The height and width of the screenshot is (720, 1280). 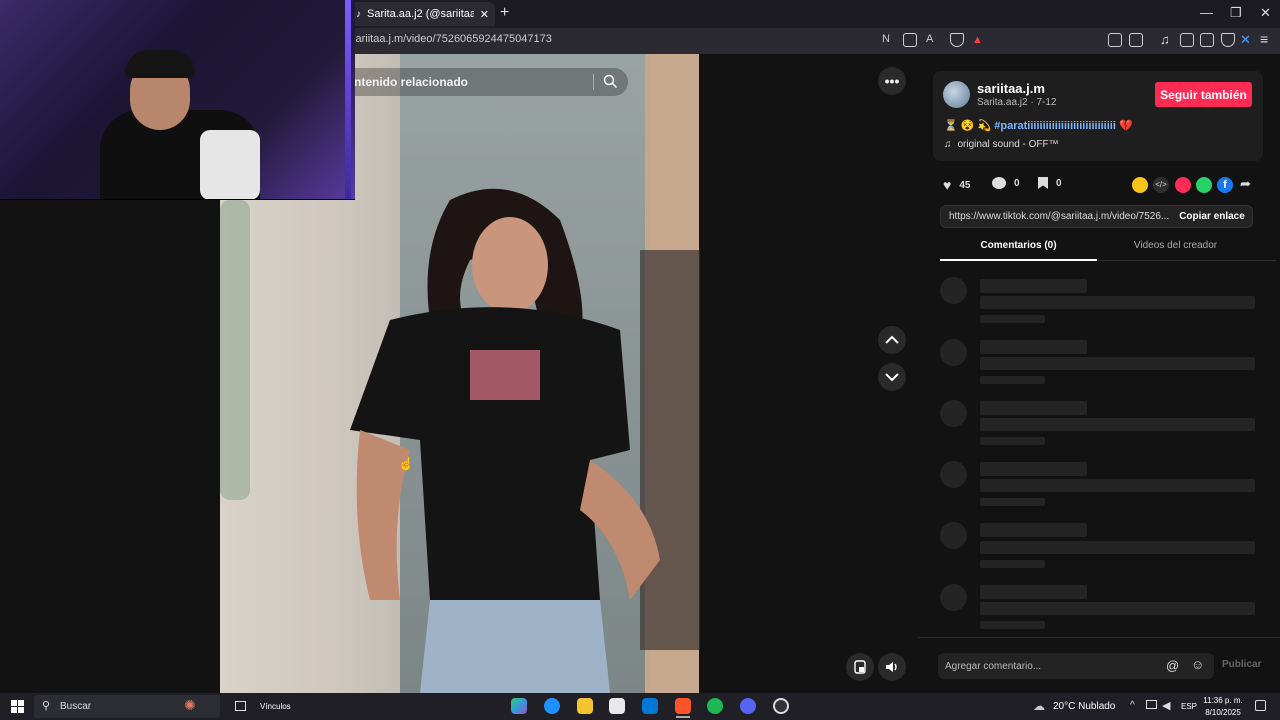 What do you see at coordinates (948, 144) in the screenshot?
I see `music-note-icon: ♫` at bounding box center [948, 144].